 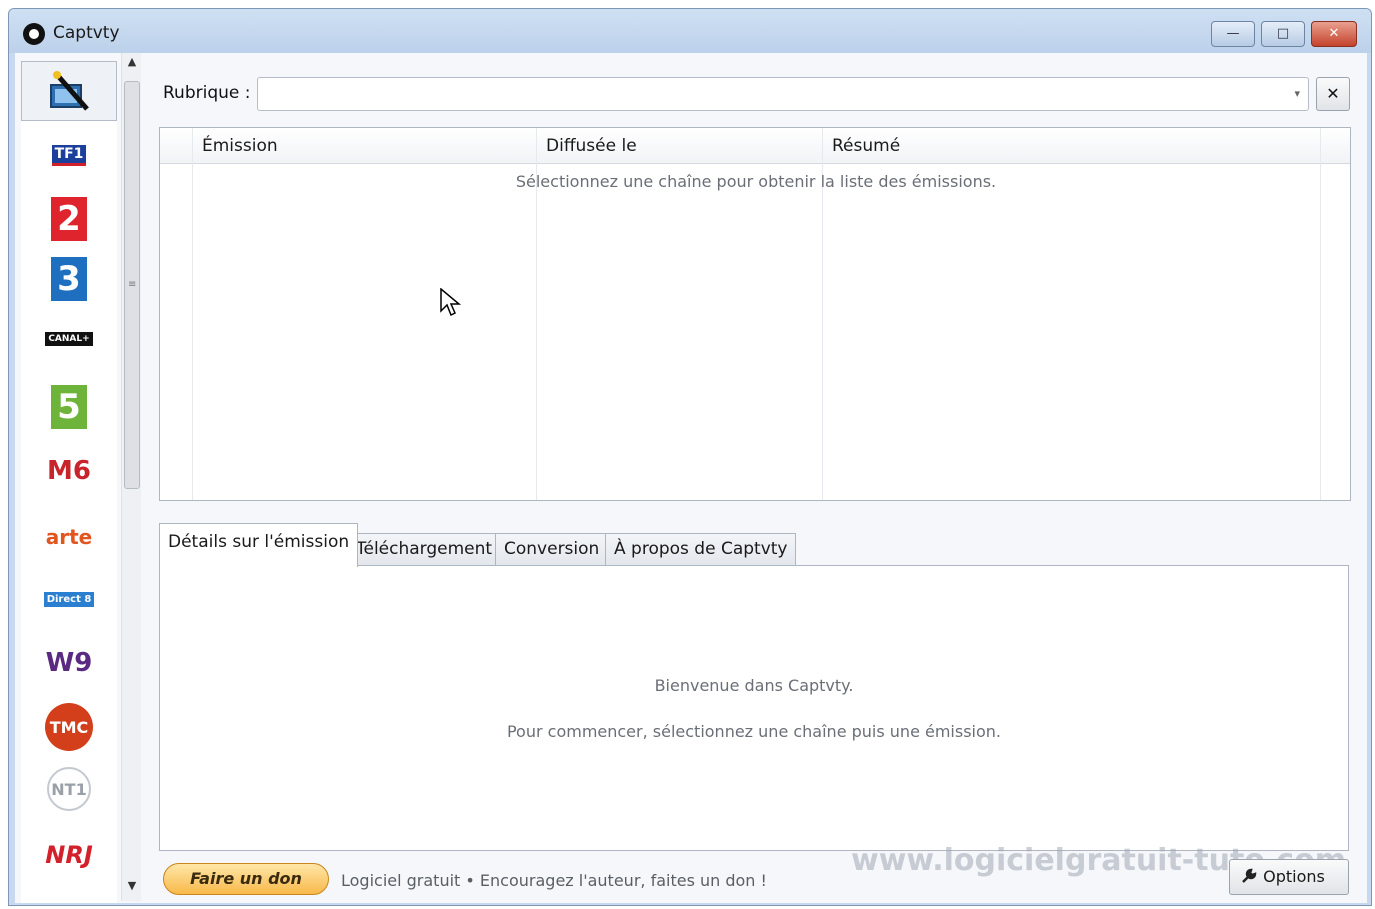 I want to click on scroll-up-icon: ▲, so click(x=132, y=64).